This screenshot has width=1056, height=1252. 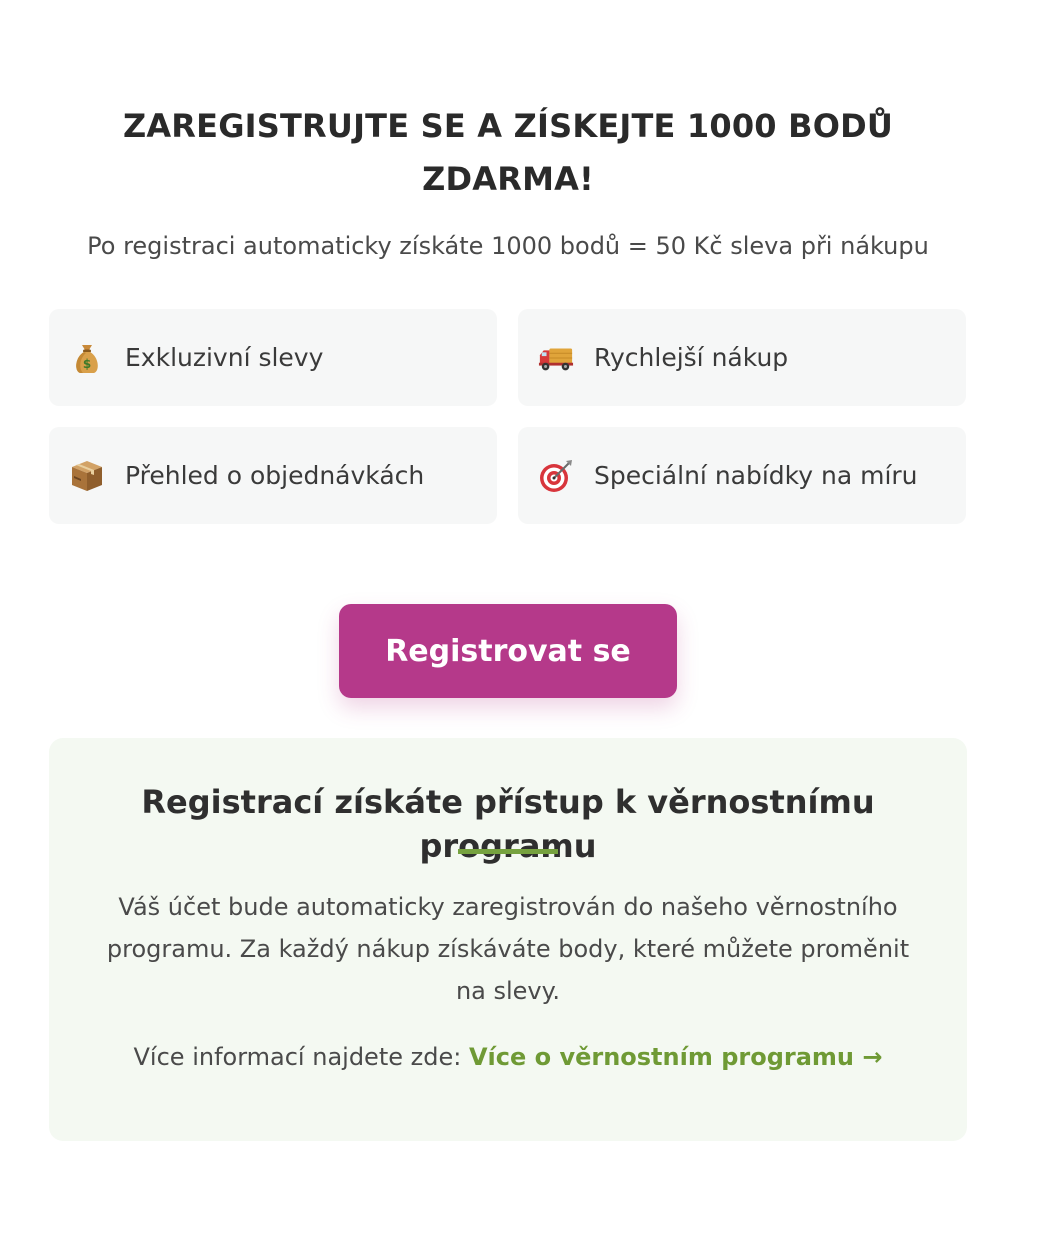 What do you see at coordinates (556, 476) in the screenshot?
I see `target-icon` at bounding box center [556, 476].